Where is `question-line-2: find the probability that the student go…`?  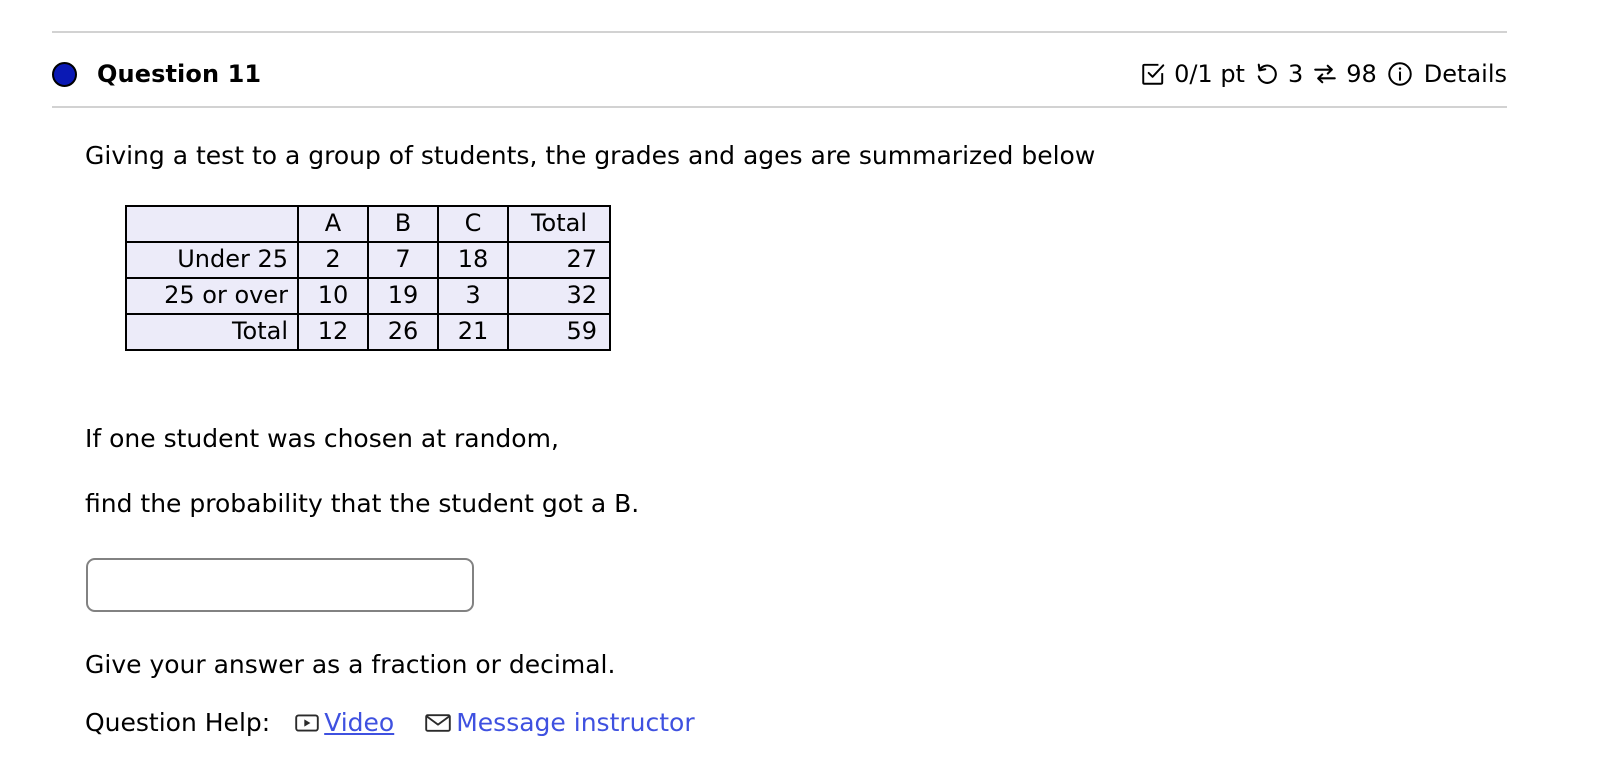
question-line-2: find the probability that the student go… is located at coordinates (362, 503).